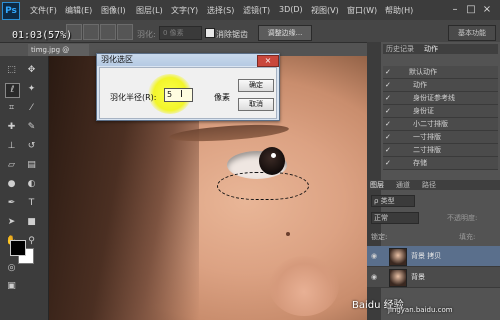 This screenshot has height=320, width=500. Describe the element at coordinates (210, 33) in the screenshot. I see `antialias-checkbox` at that location.